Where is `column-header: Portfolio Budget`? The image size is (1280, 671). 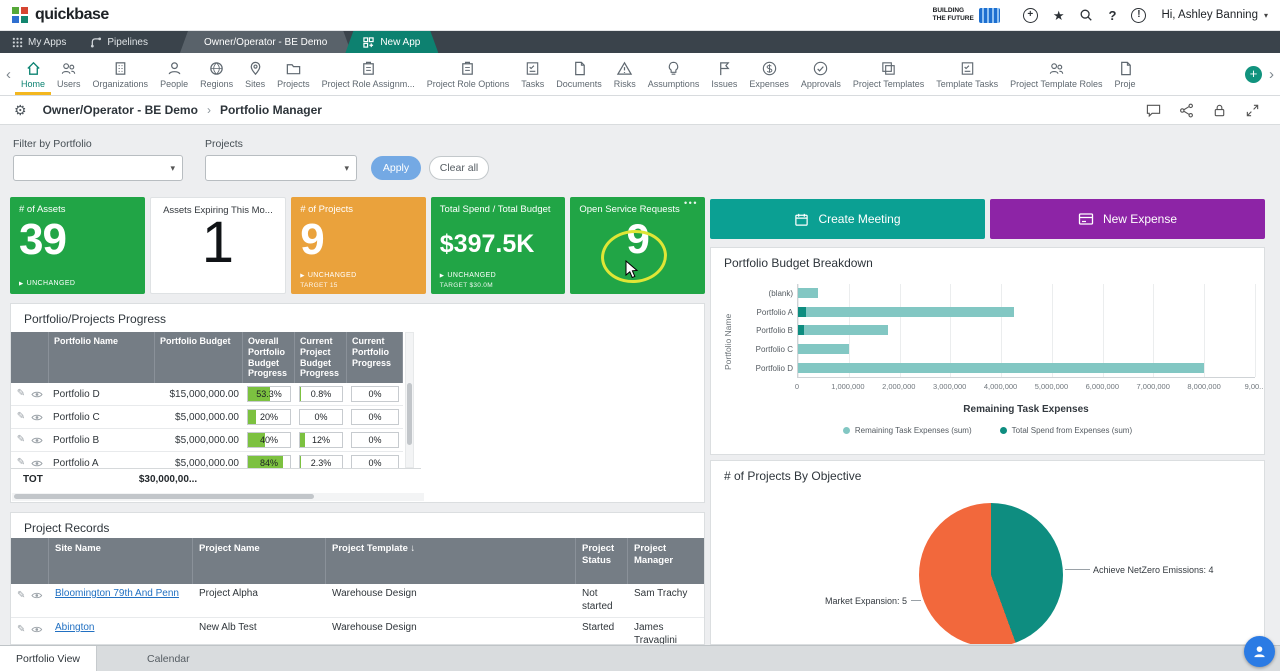
column-header: Portfolio Budget is located at coordinates (199, 358).